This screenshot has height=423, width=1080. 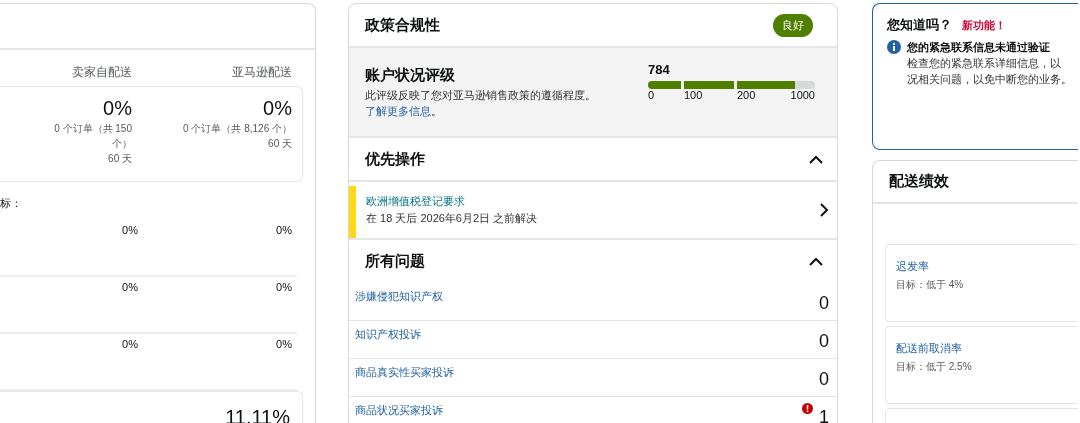 I want to click on issue-link: 涉嫌侵犯知识产权, so click(x=399, y=304).